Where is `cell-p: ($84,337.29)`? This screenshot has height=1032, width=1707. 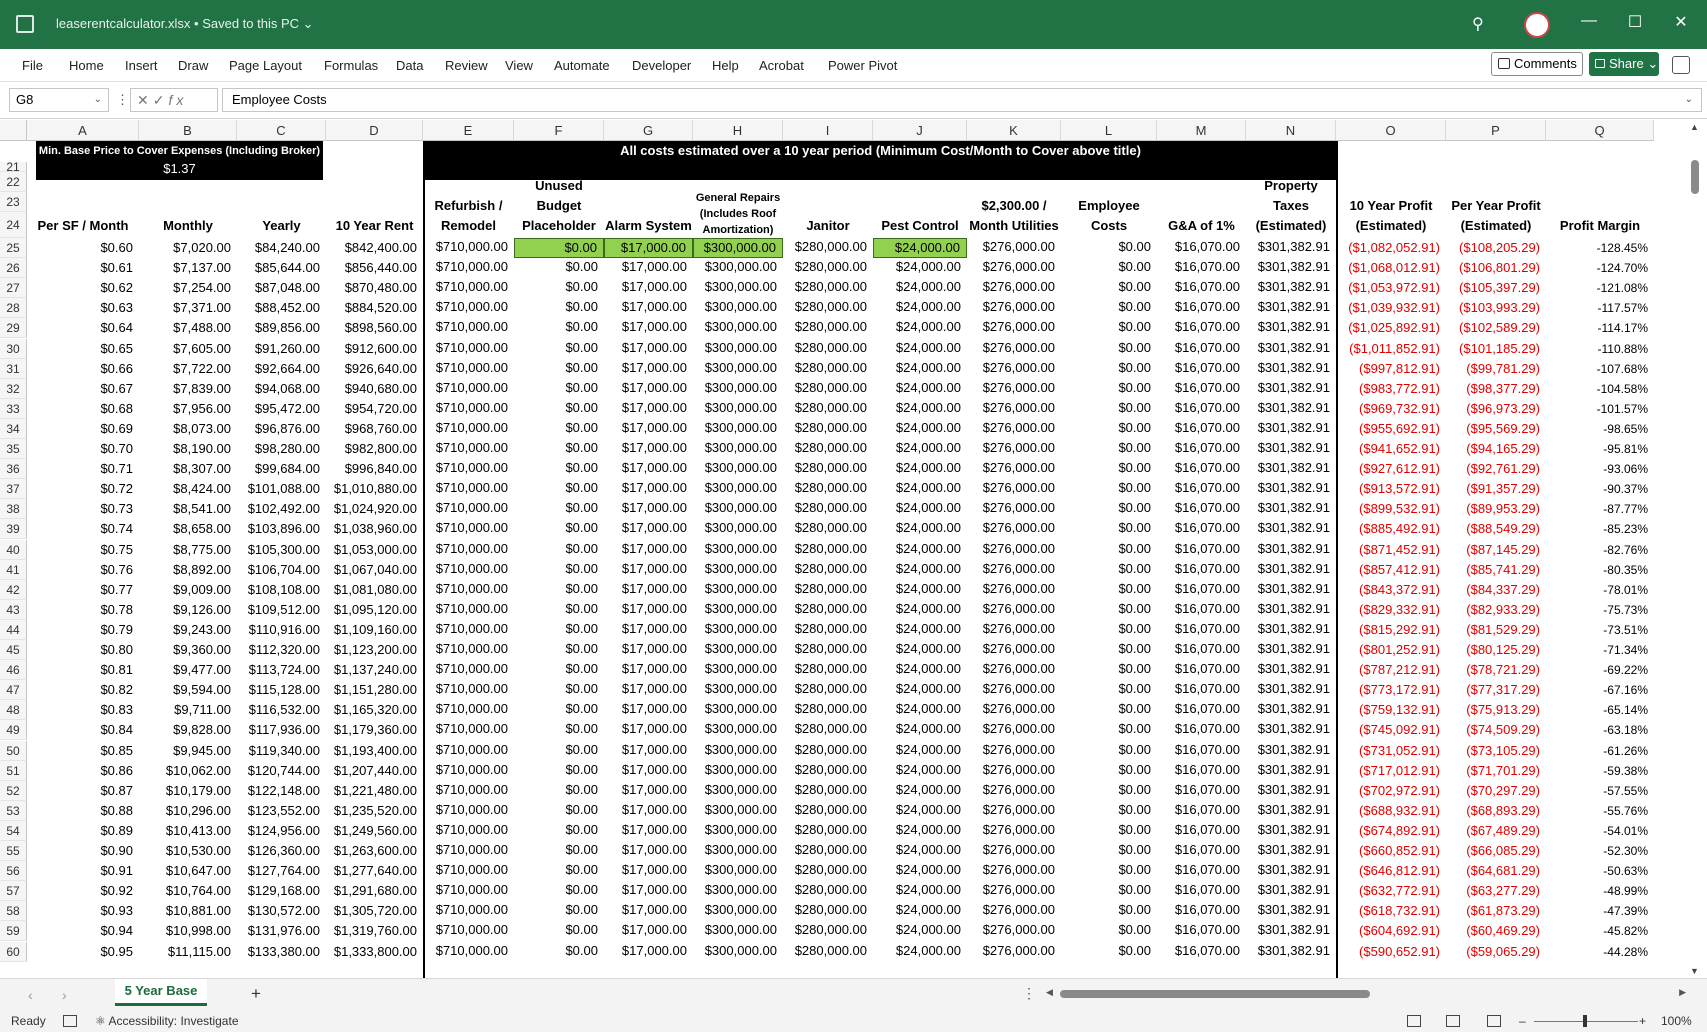 cell-p: ($84,337.29) is located at coordinates (1496, 590).